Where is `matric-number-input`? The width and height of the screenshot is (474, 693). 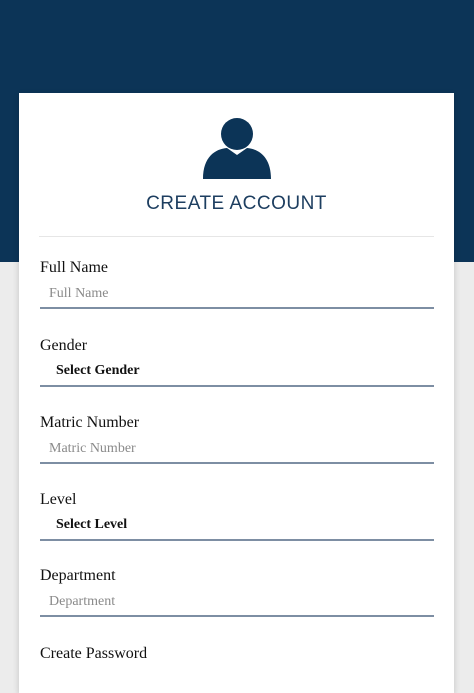
matric-number-input is located at coordinates (237, 450).